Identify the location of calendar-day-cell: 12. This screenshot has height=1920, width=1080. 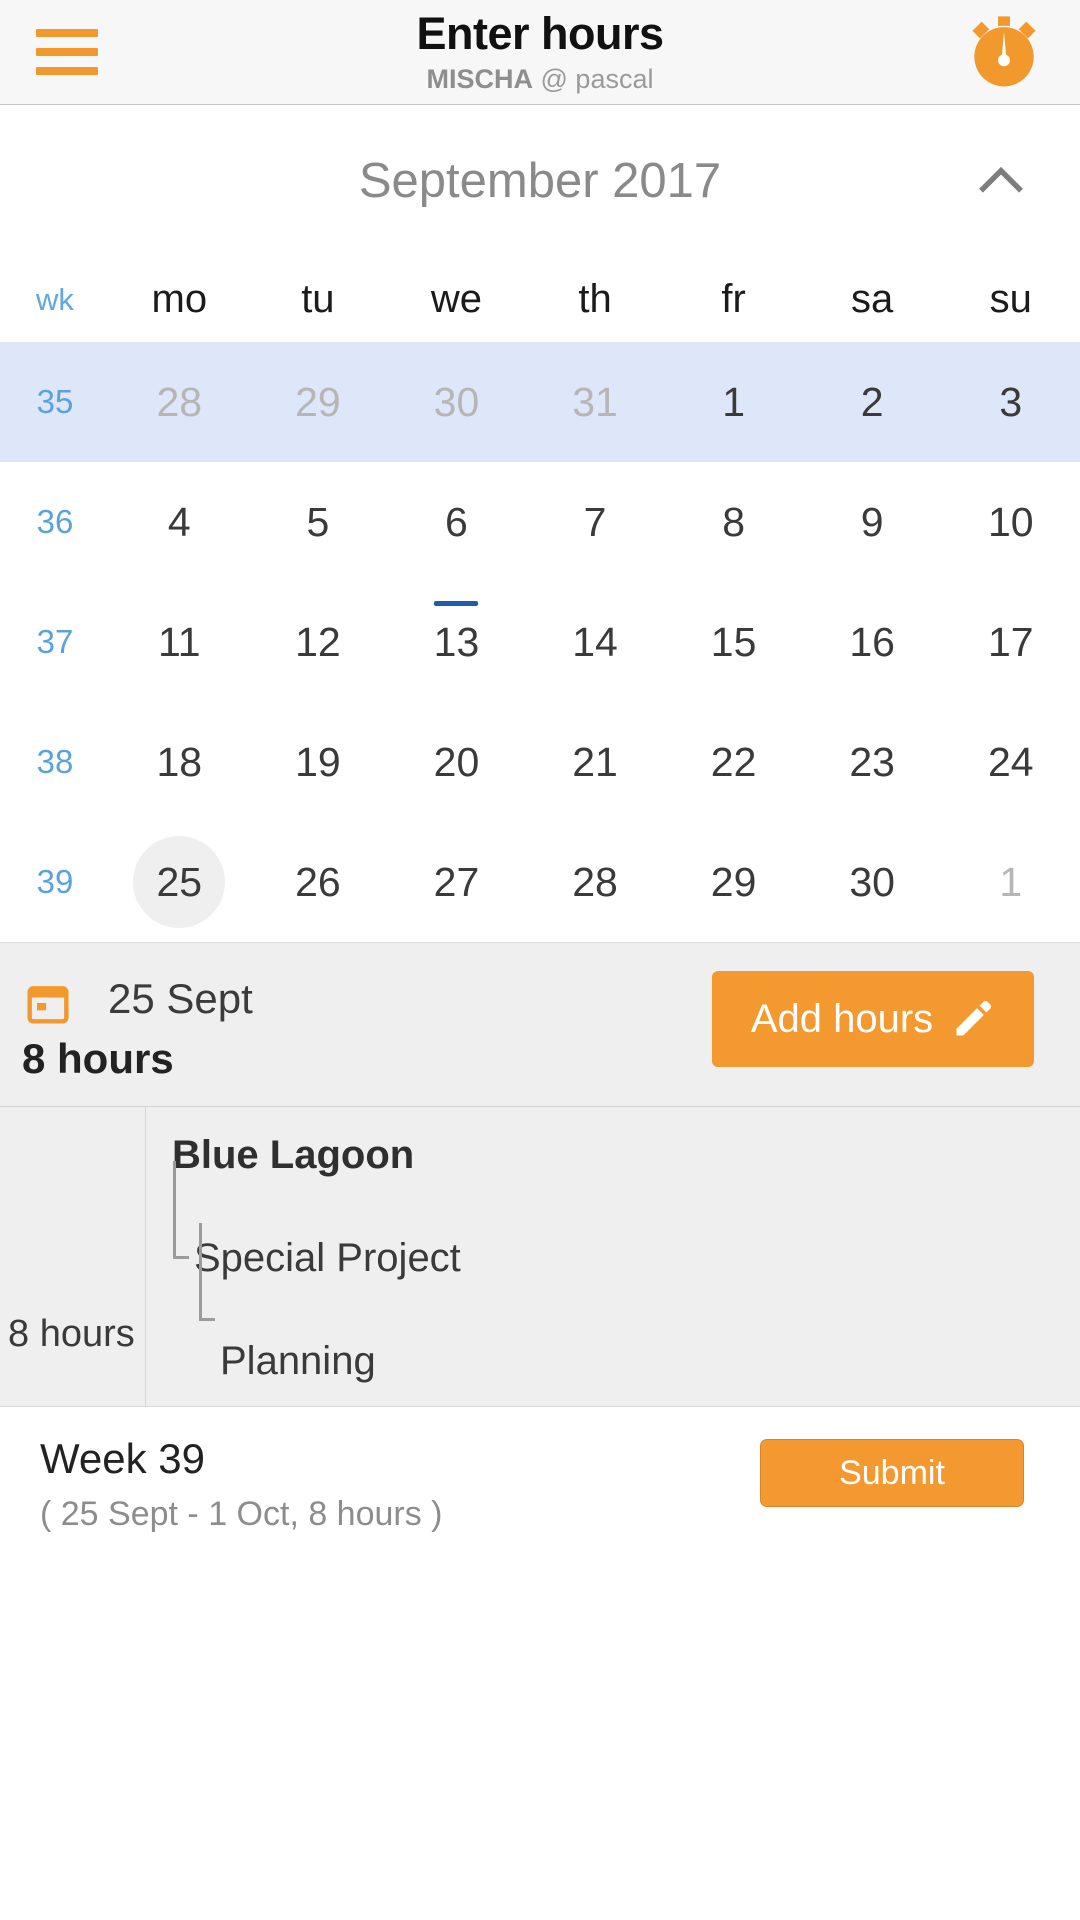
(318, 642).